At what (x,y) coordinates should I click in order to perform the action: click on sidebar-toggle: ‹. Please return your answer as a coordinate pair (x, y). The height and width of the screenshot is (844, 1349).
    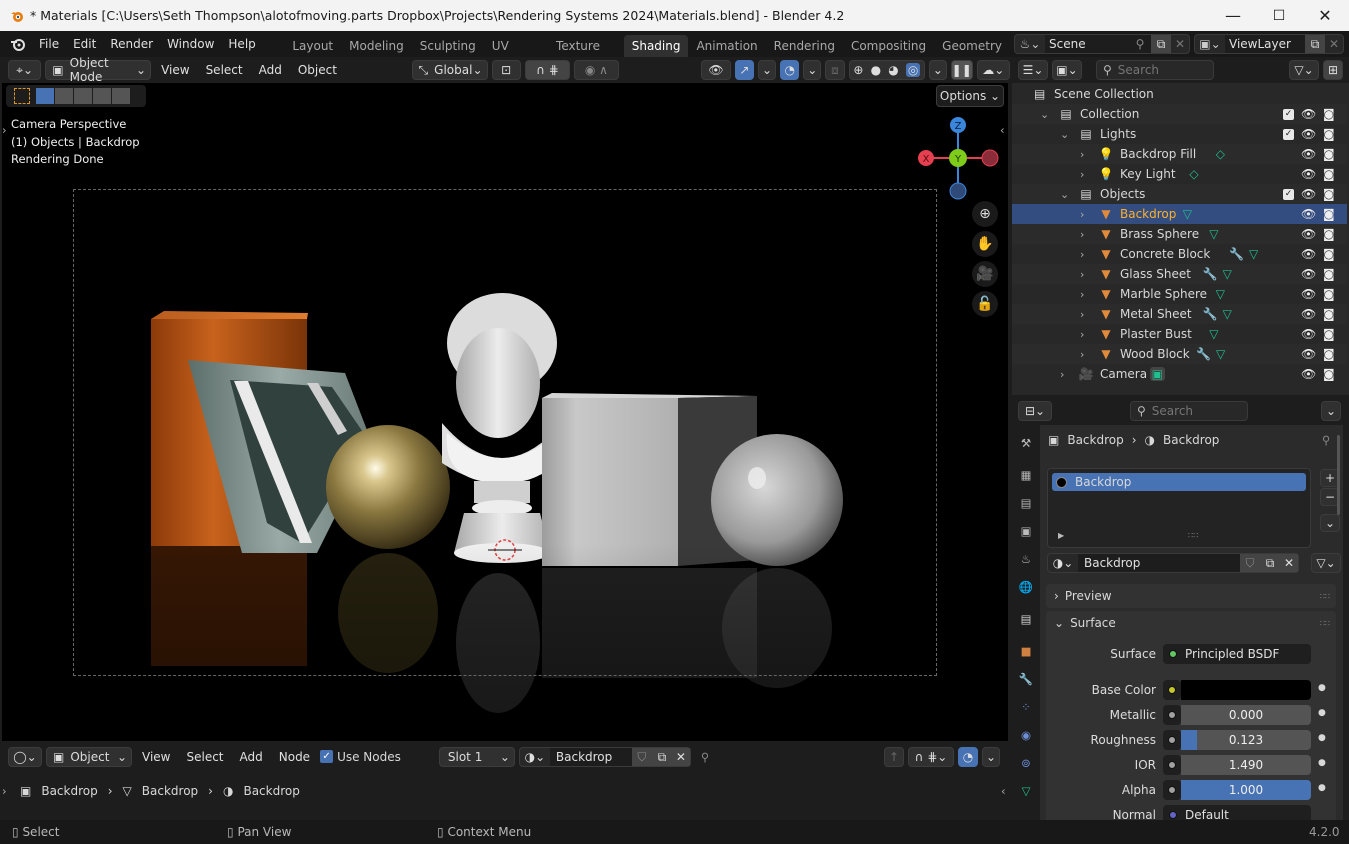
    Looking at the image, I should click on (1002, 130).